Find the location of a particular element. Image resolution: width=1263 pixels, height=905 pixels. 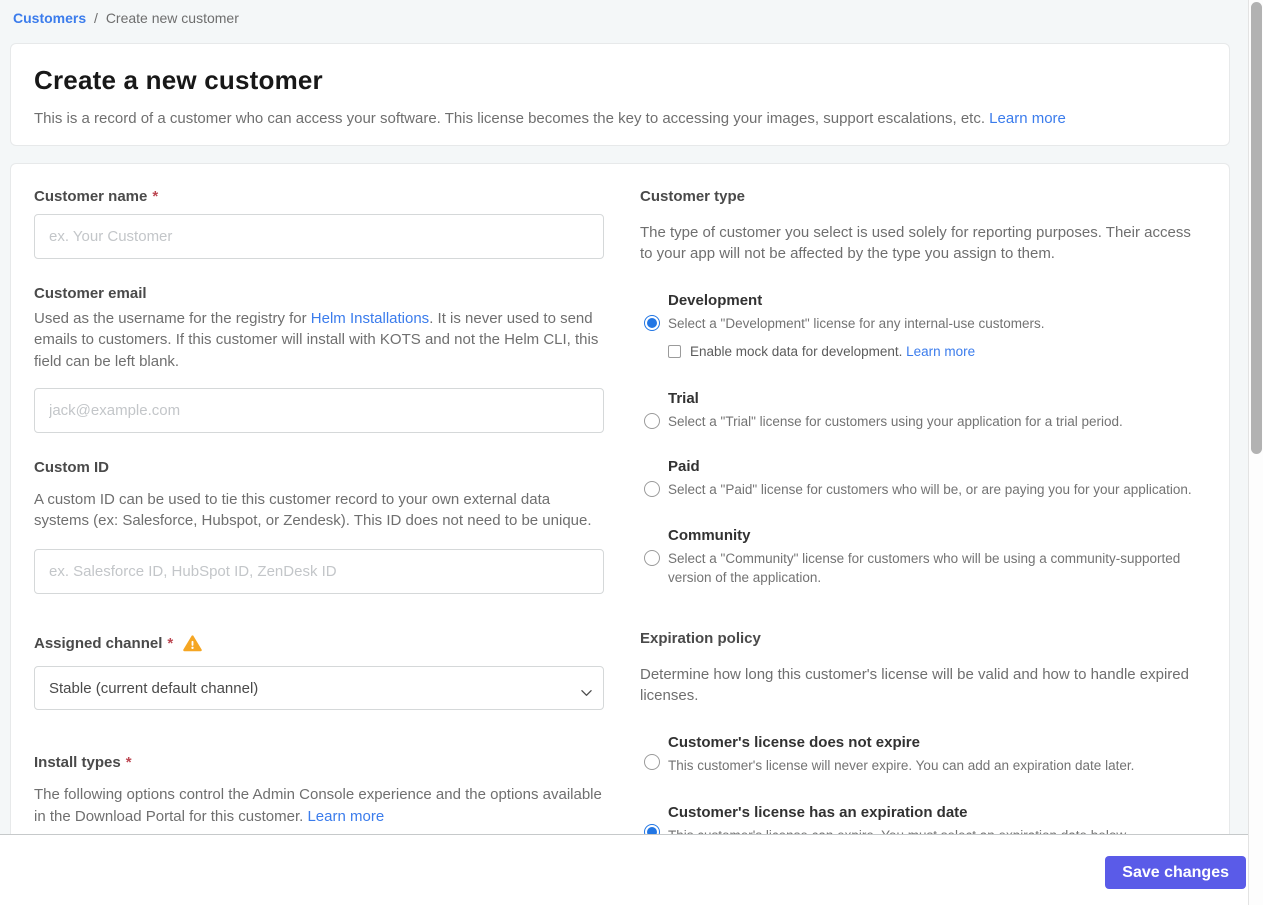

license-no-expire-radio is located at coordinates (652, 761).